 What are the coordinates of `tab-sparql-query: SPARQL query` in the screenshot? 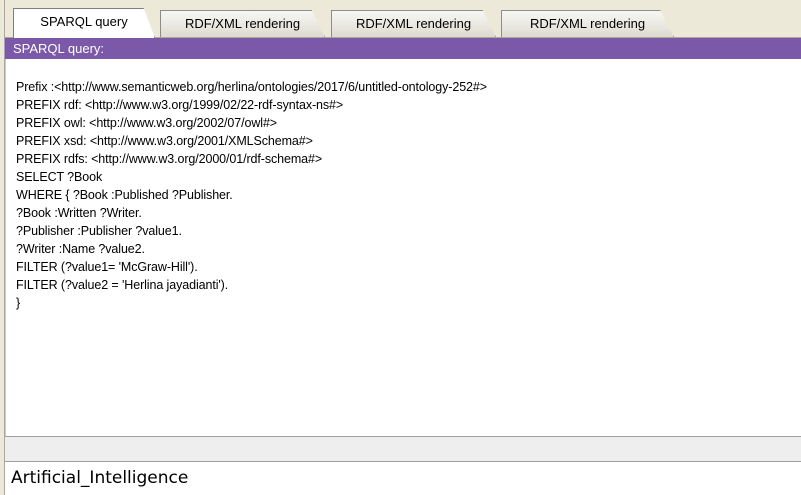 It's located at (84, 23).